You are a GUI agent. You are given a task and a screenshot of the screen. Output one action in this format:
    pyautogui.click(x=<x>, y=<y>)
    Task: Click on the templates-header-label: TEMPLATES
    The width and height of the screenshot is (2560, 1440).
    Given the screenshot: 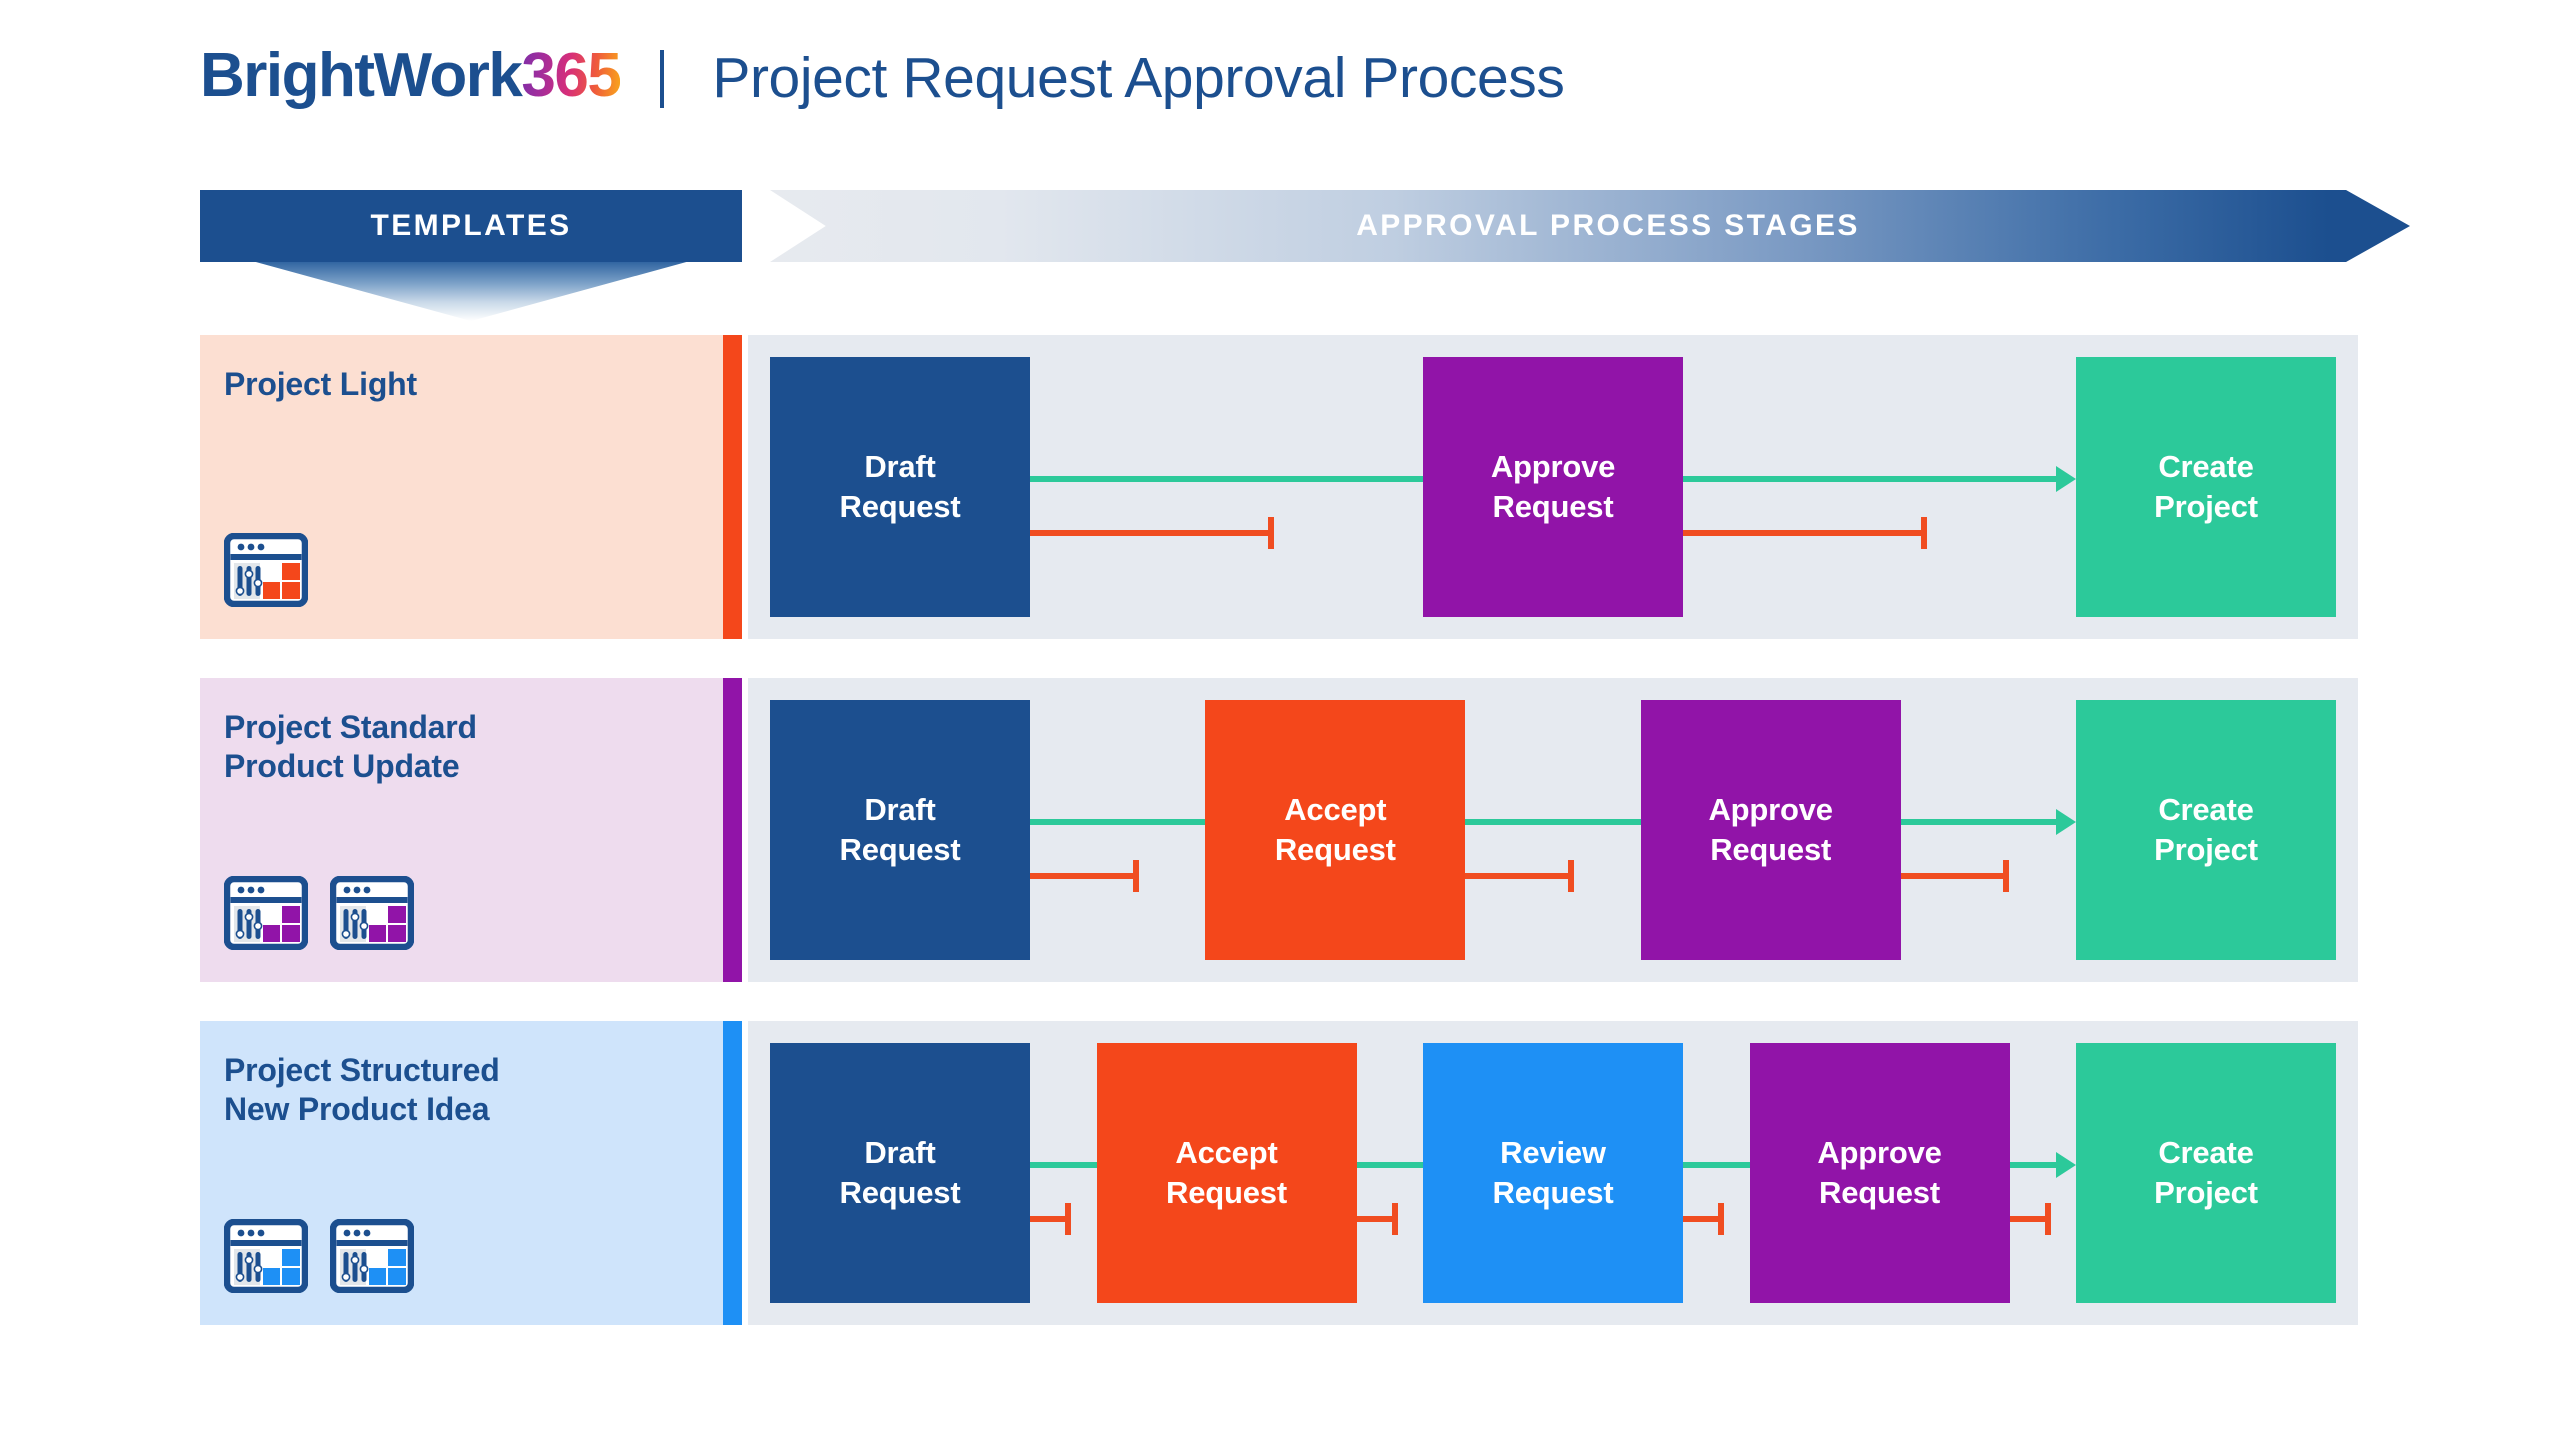 What is the action you would take?
    pyautogui.click(x=471, y=225)
    